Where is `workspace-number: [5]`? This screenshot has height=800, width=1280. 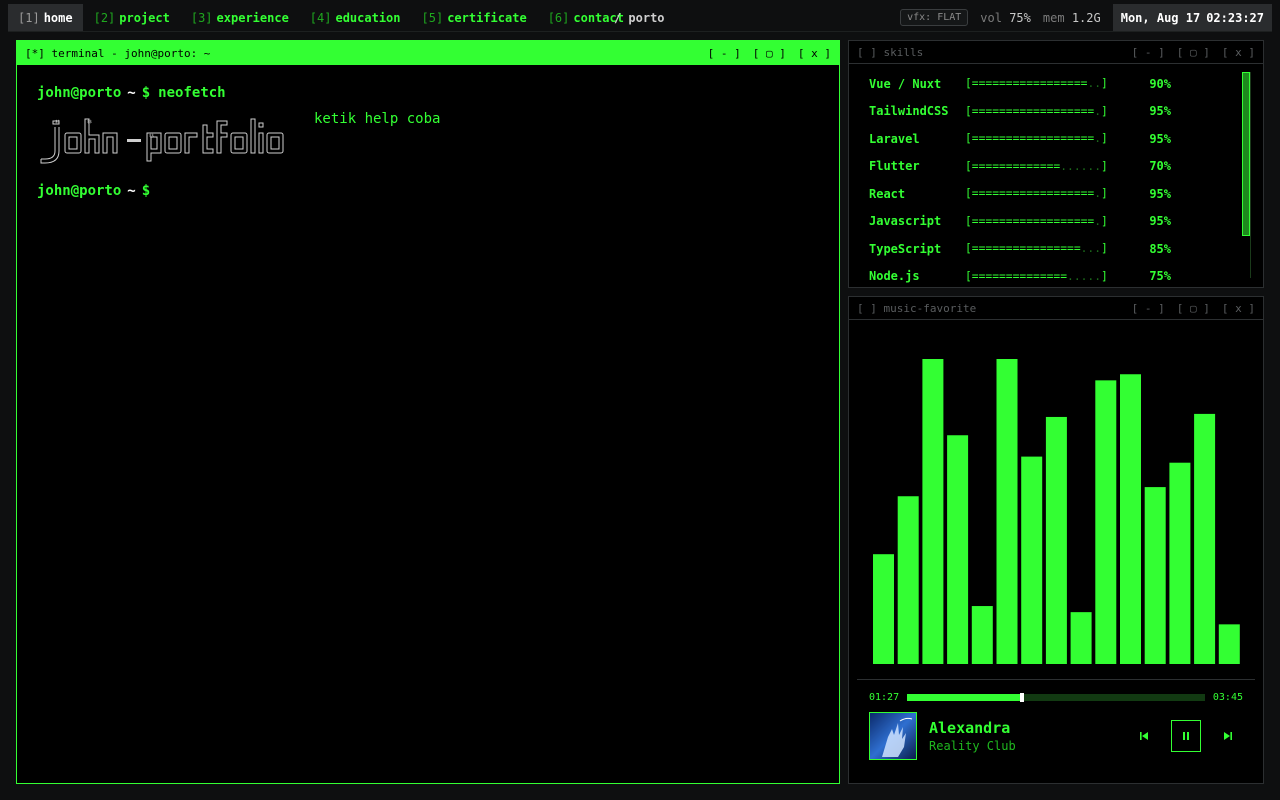
workspace-number: [5] is located at coordinates (432, 17).